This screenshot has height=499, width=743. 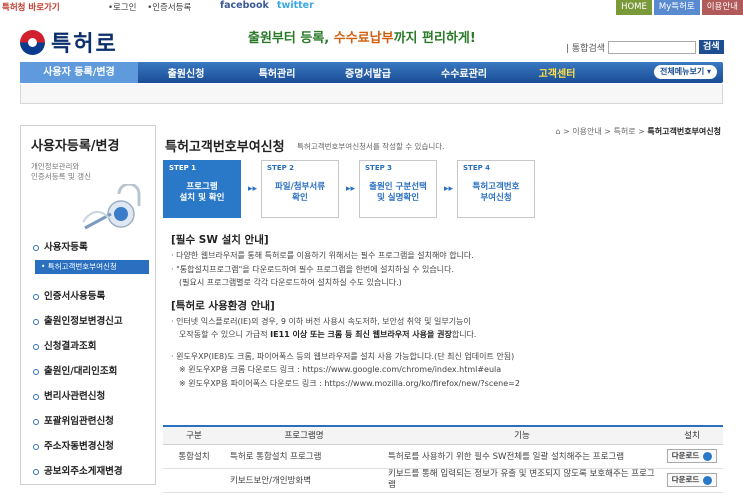 What do you see at coordinates (225, 334) in the screenshot?
I see `notice-text: 오작동할 수 있으니 가급적` at bounding box center [225, 334].